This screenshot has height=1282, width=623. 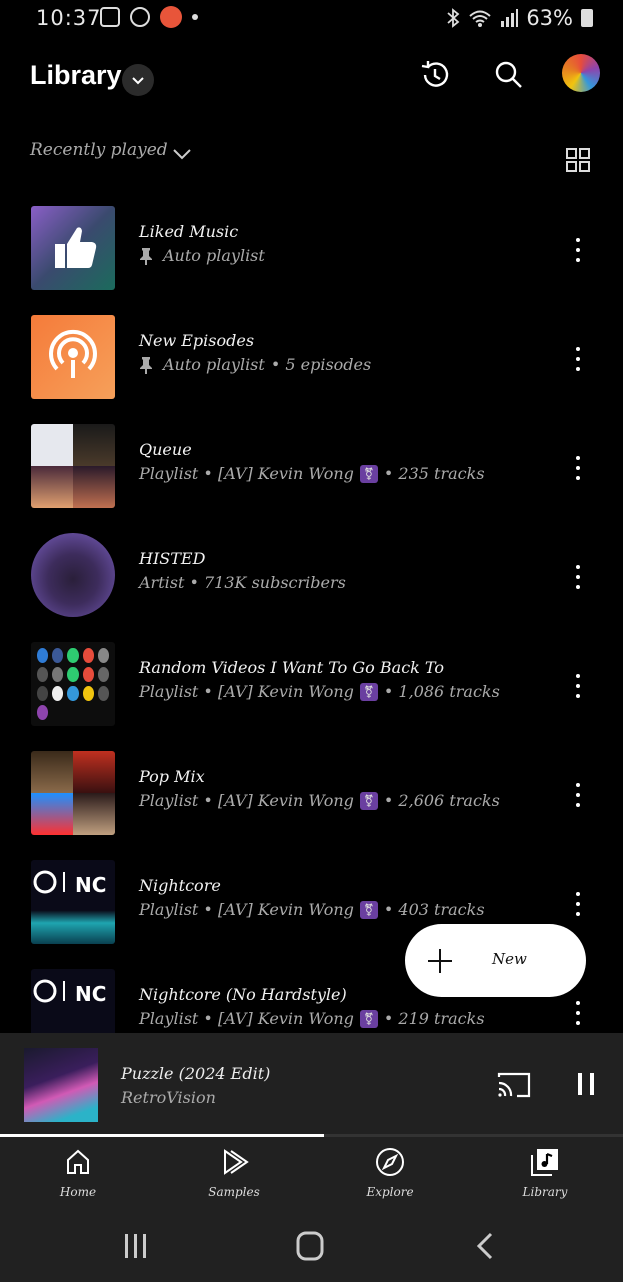 I want to click on histed-artist-avatar, so click(x=73, y=575).